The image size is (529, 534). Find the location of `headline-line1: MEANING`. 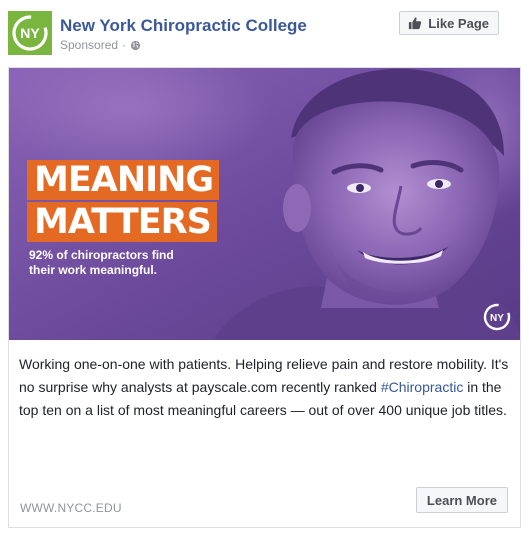

headline-line1: MEANING is located at coordinates (123, 180).